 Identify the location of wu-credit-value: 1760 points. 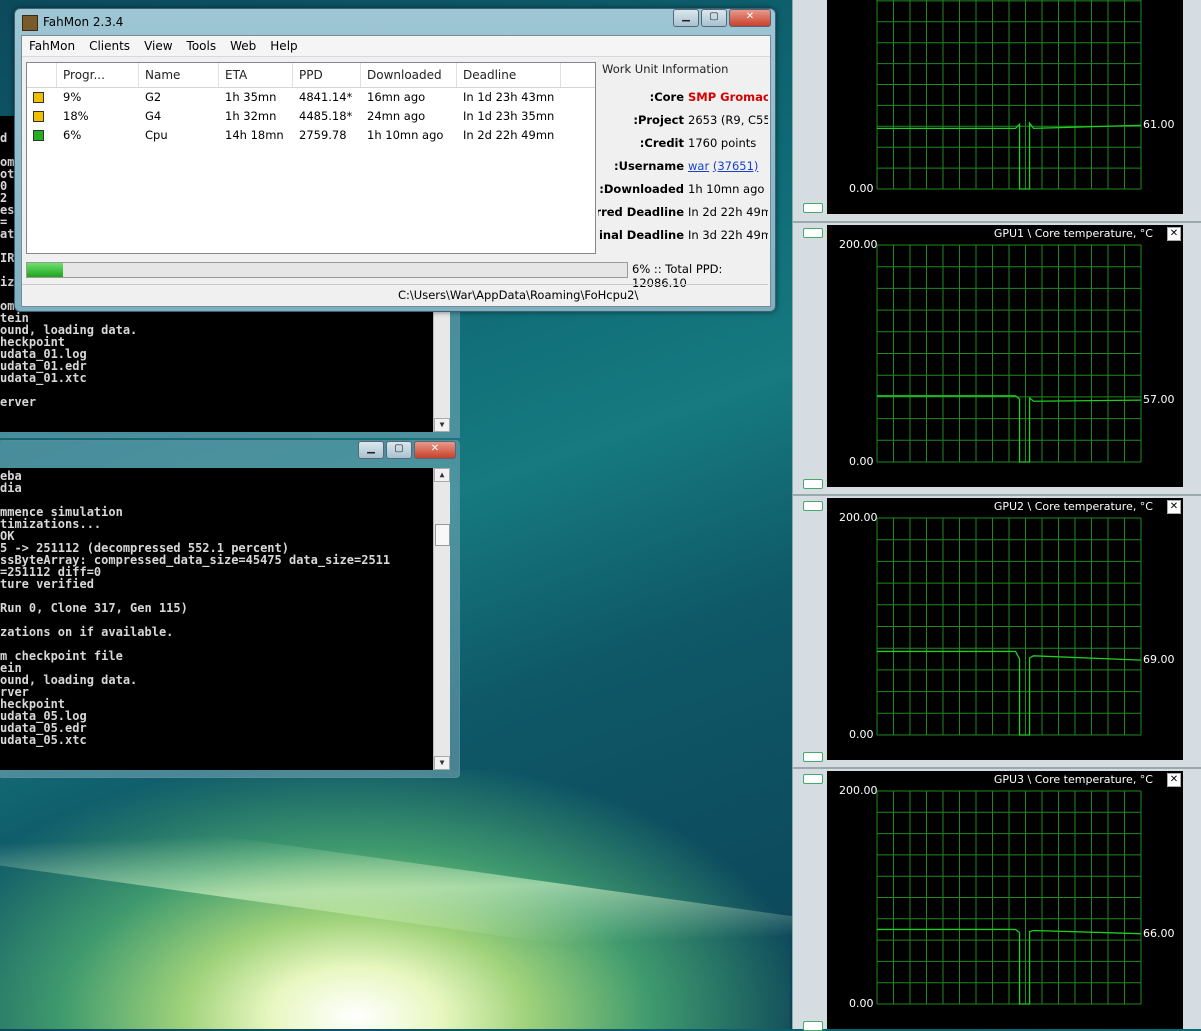
(722, 143).